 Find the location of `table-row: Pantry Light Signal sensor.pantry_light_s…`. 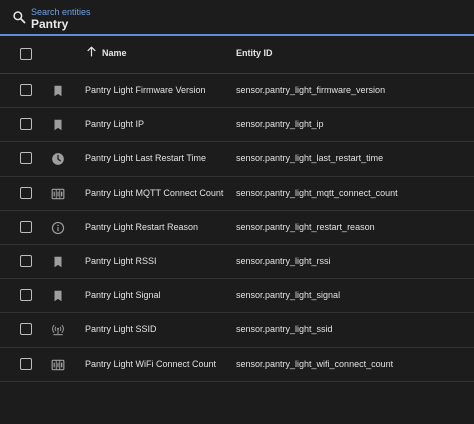

table-row: Pantry Light Signal sensor.pantry_light_s… is located at coordinates (237, 296).